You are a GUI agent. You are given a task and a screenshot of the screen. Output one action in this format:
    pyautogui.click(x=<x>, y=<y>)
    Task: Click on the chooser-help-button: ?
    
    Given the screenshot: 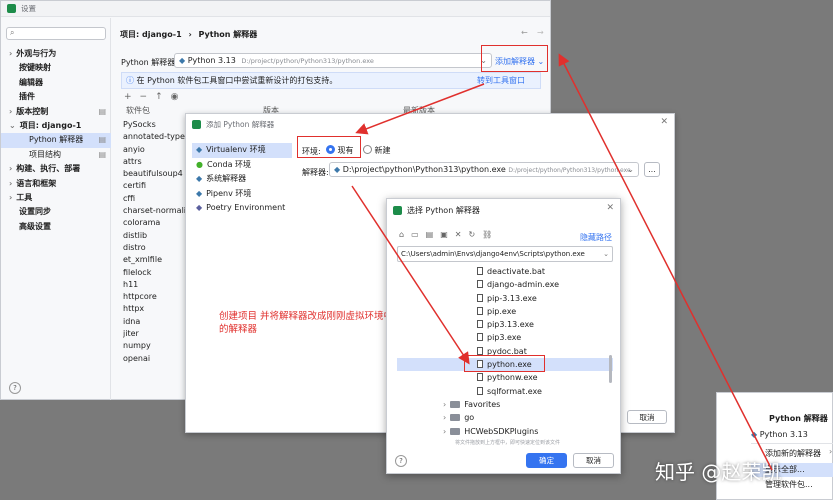 What is the action you would take?
    pyautogui.click(x=401, y=461)
    